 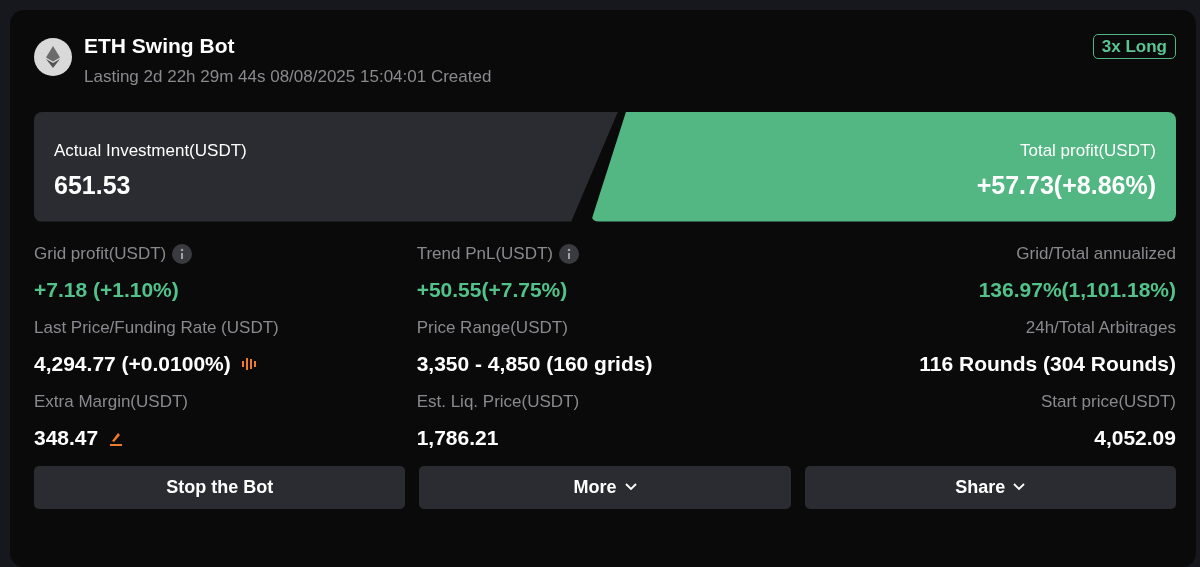 I want to click on stat-label: Last Price/Funding Rate (USDT), so click(x=156, y=327).